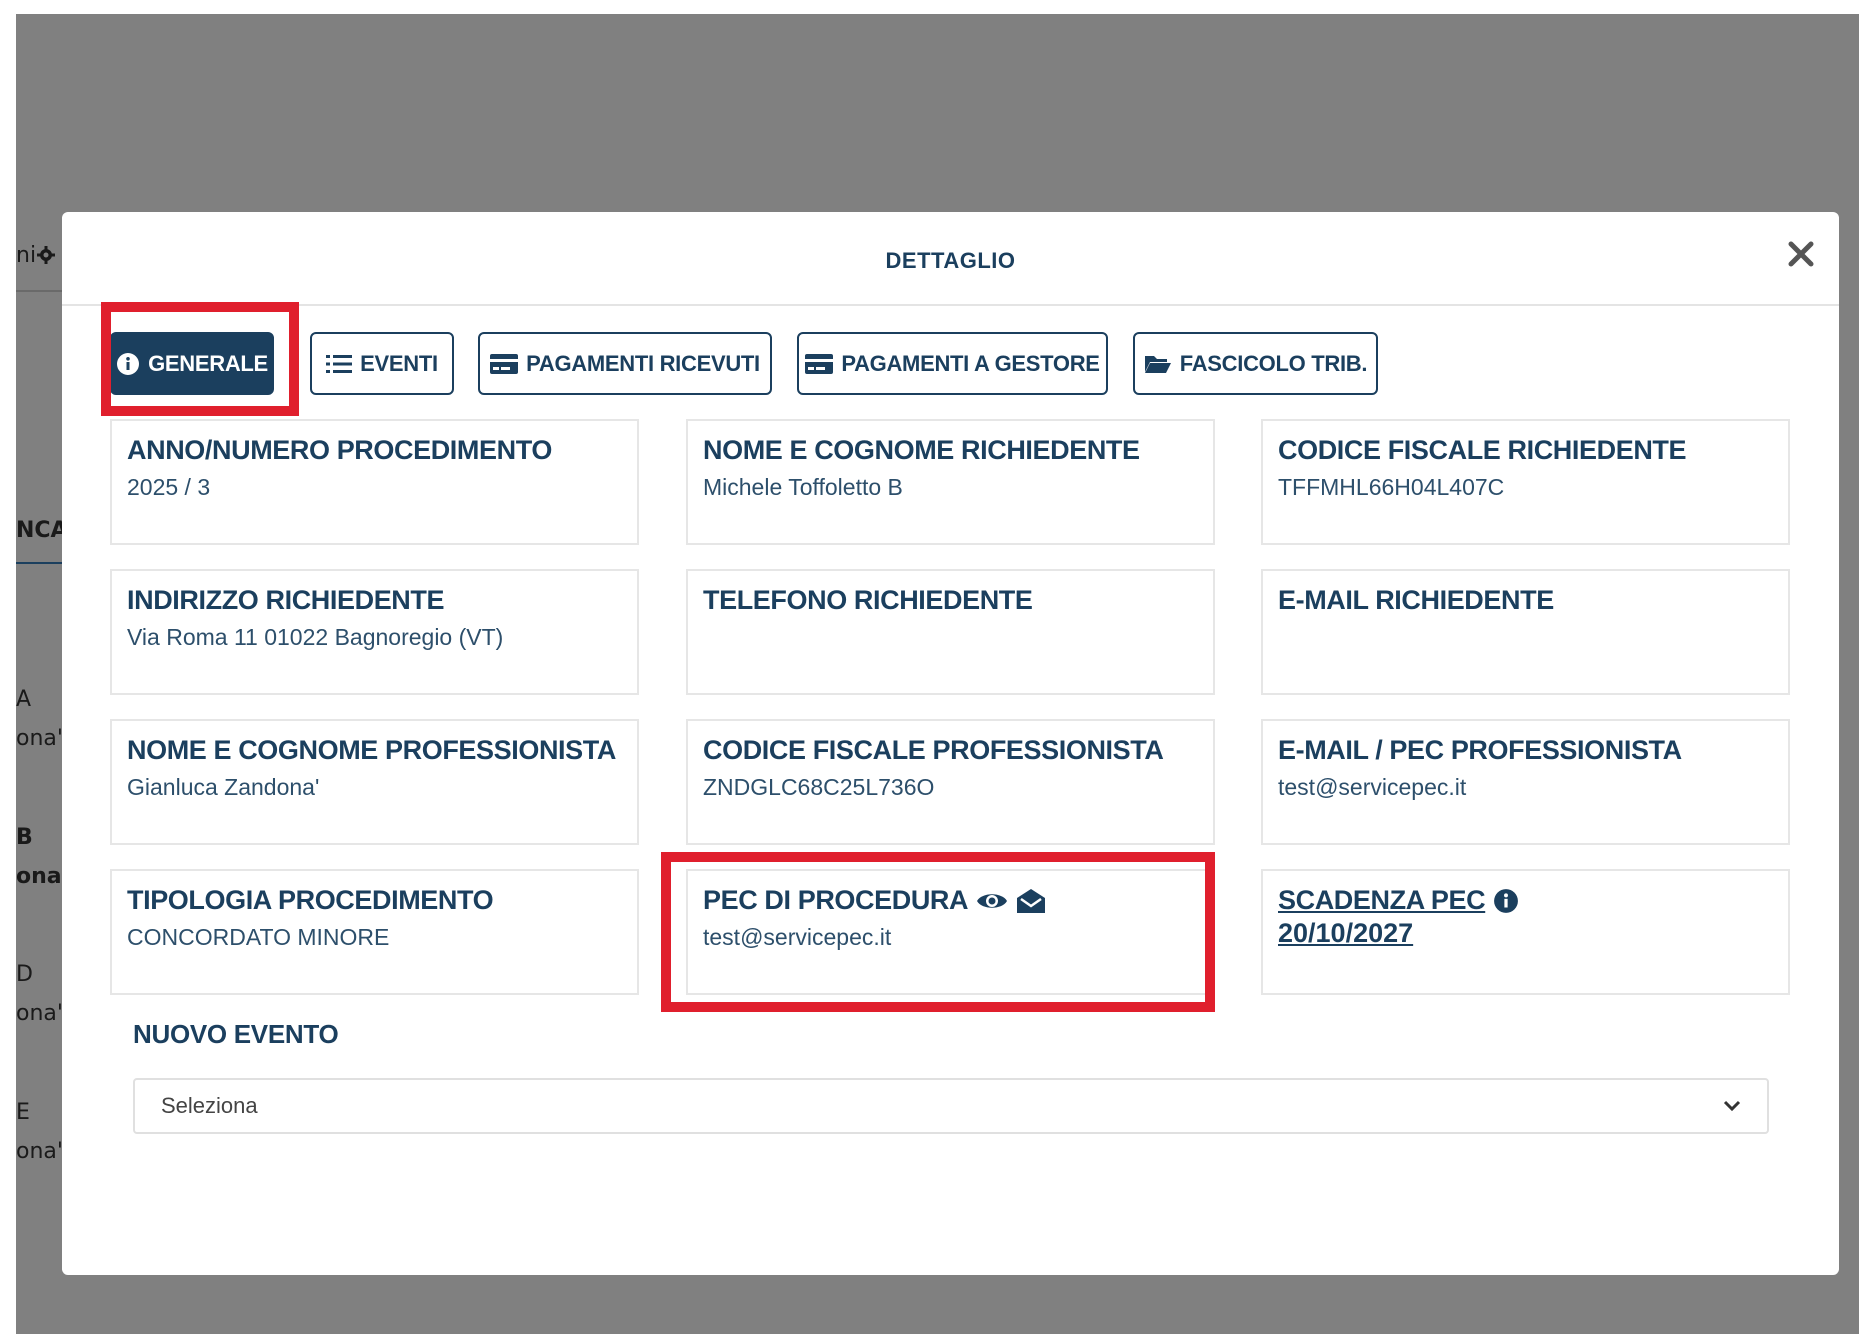 This screenshot has width=1859, height=1334. What do you see at coordinates (950, 632) in the screenshot?
I see `card-telefono-richiedente: TELEFONO RICHIEDENTE` at bounding box center [950, 632].